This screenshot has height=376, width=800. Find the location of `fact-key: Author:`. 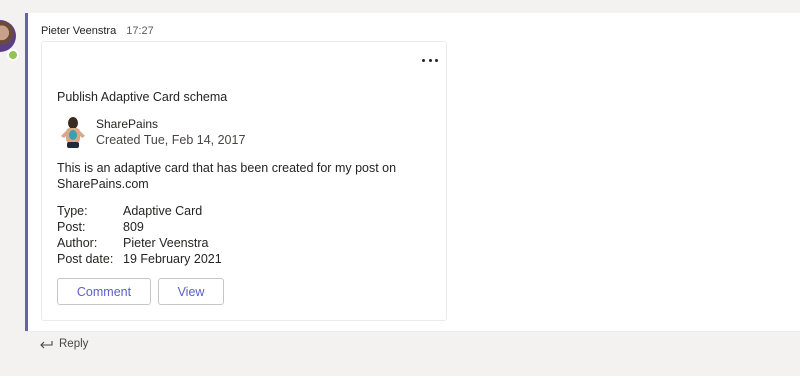

fact-key: Author: is located at coordinates (77, 243).